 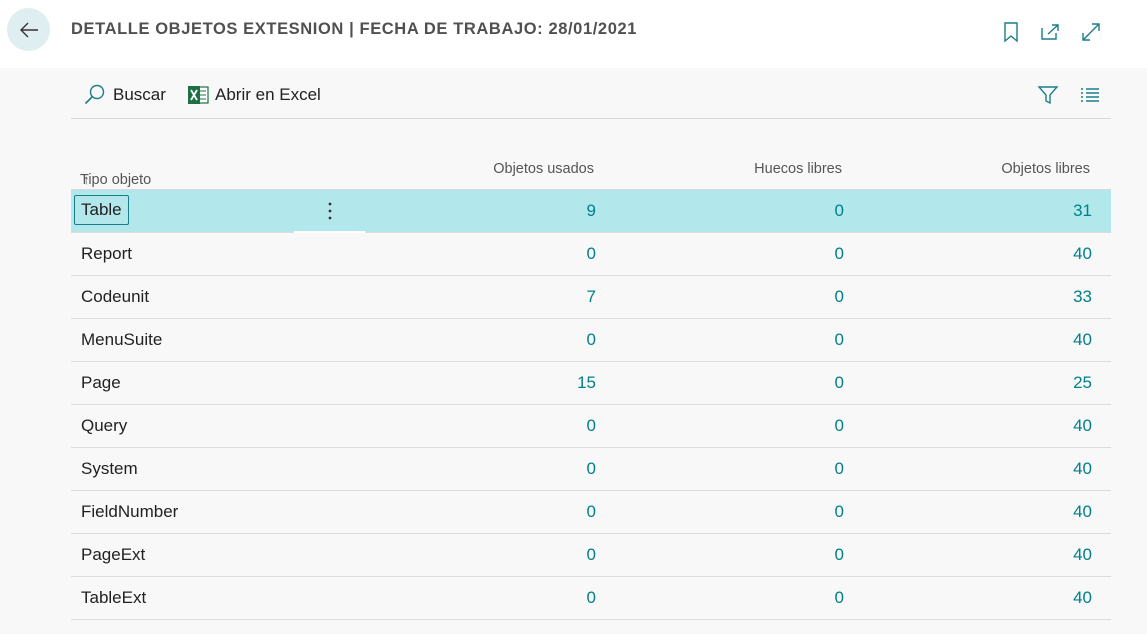 I want to click on table-row: Page 15 0 25, so click(x=591, y=383).